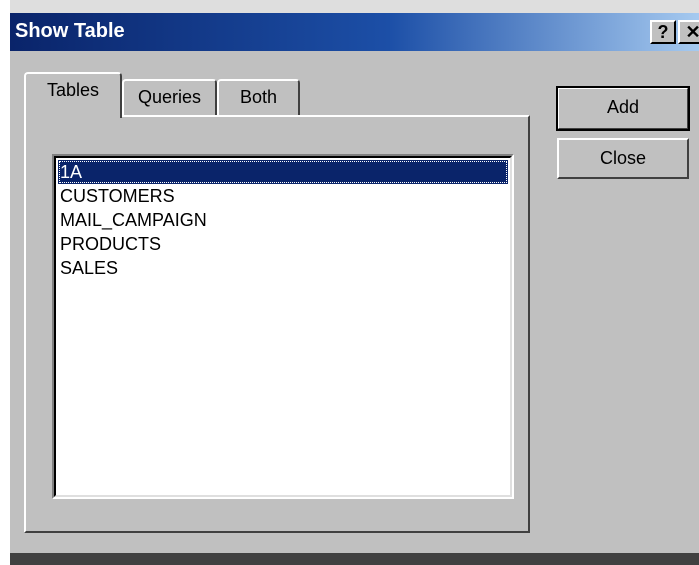  I want to click on list-item: 1A, so click(283, 172).